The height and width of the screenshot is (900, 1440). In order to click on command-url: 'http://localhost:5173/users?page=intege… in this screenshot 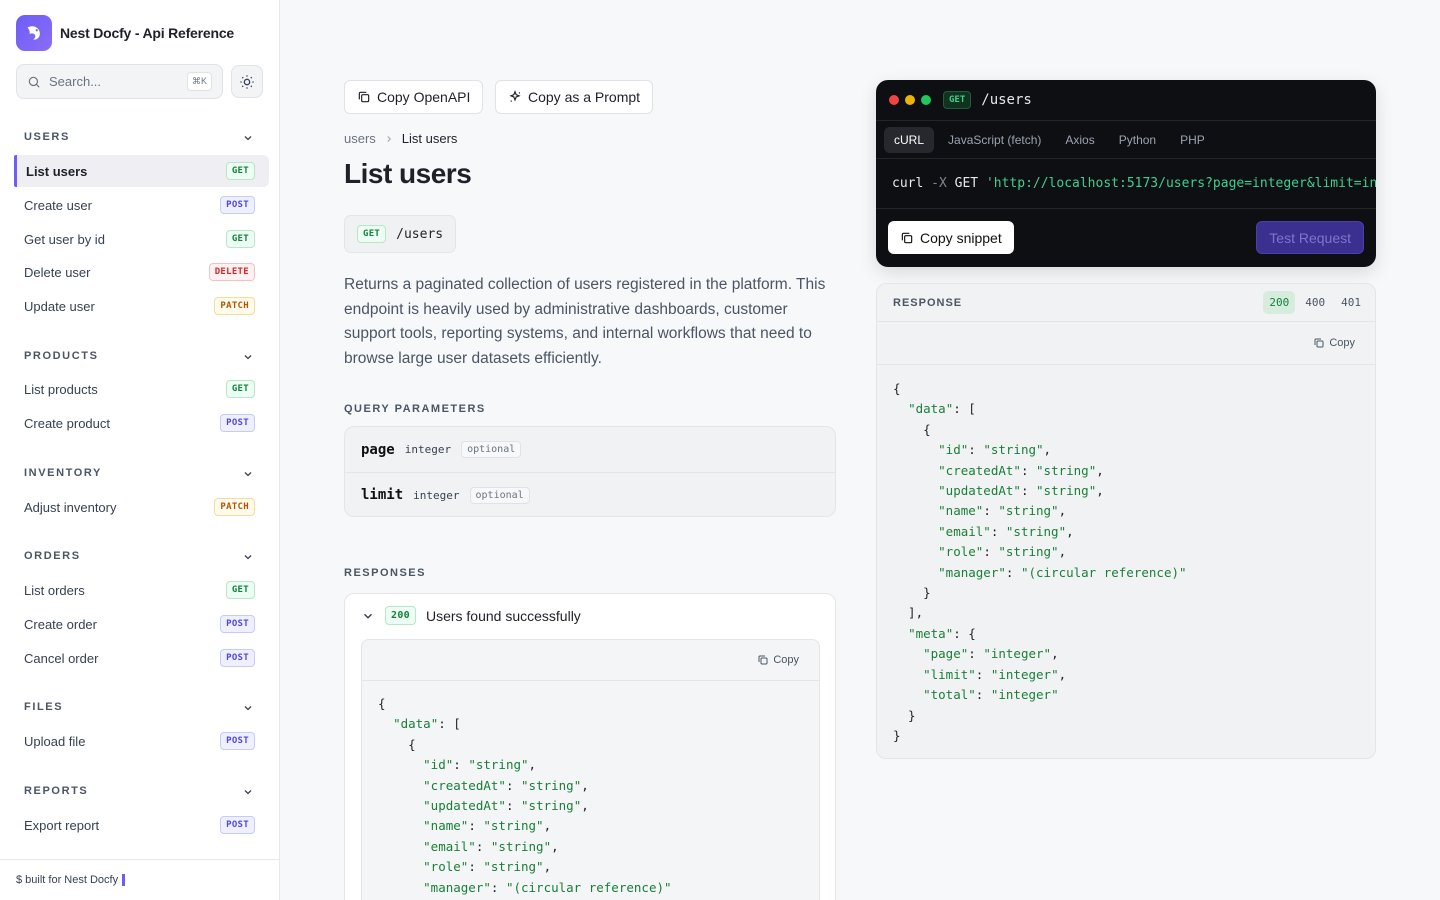, I will do `click(1180, 183)`.